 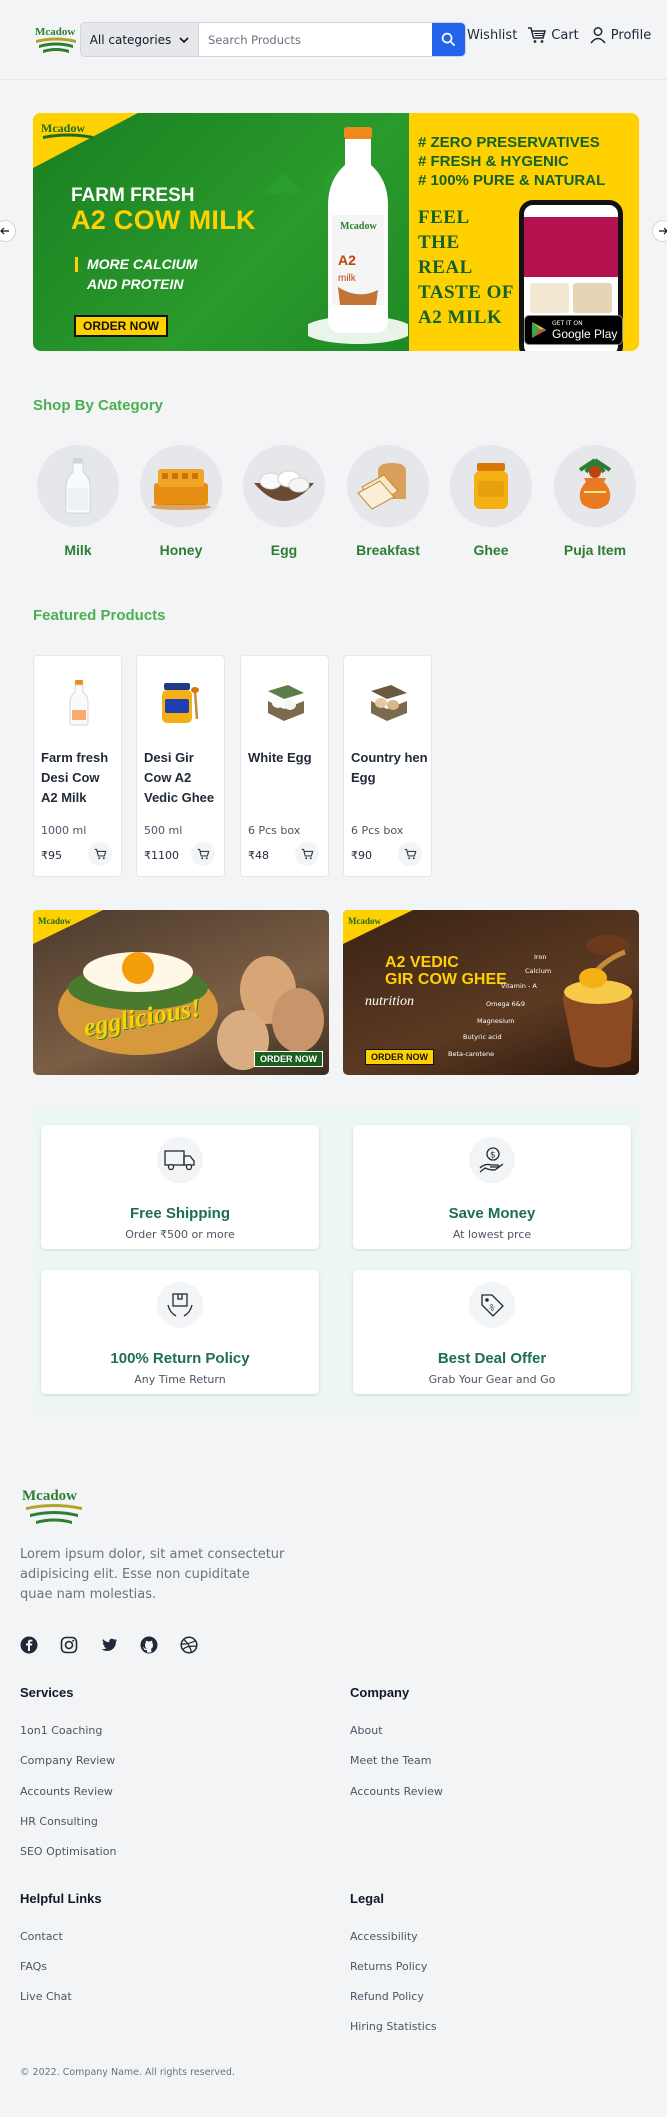 What do you see at coordinates (358, 235) in the screenshot?
I see `milk-bottle-icon: Mcadow A2 milk` at bounding box center [358, 235].